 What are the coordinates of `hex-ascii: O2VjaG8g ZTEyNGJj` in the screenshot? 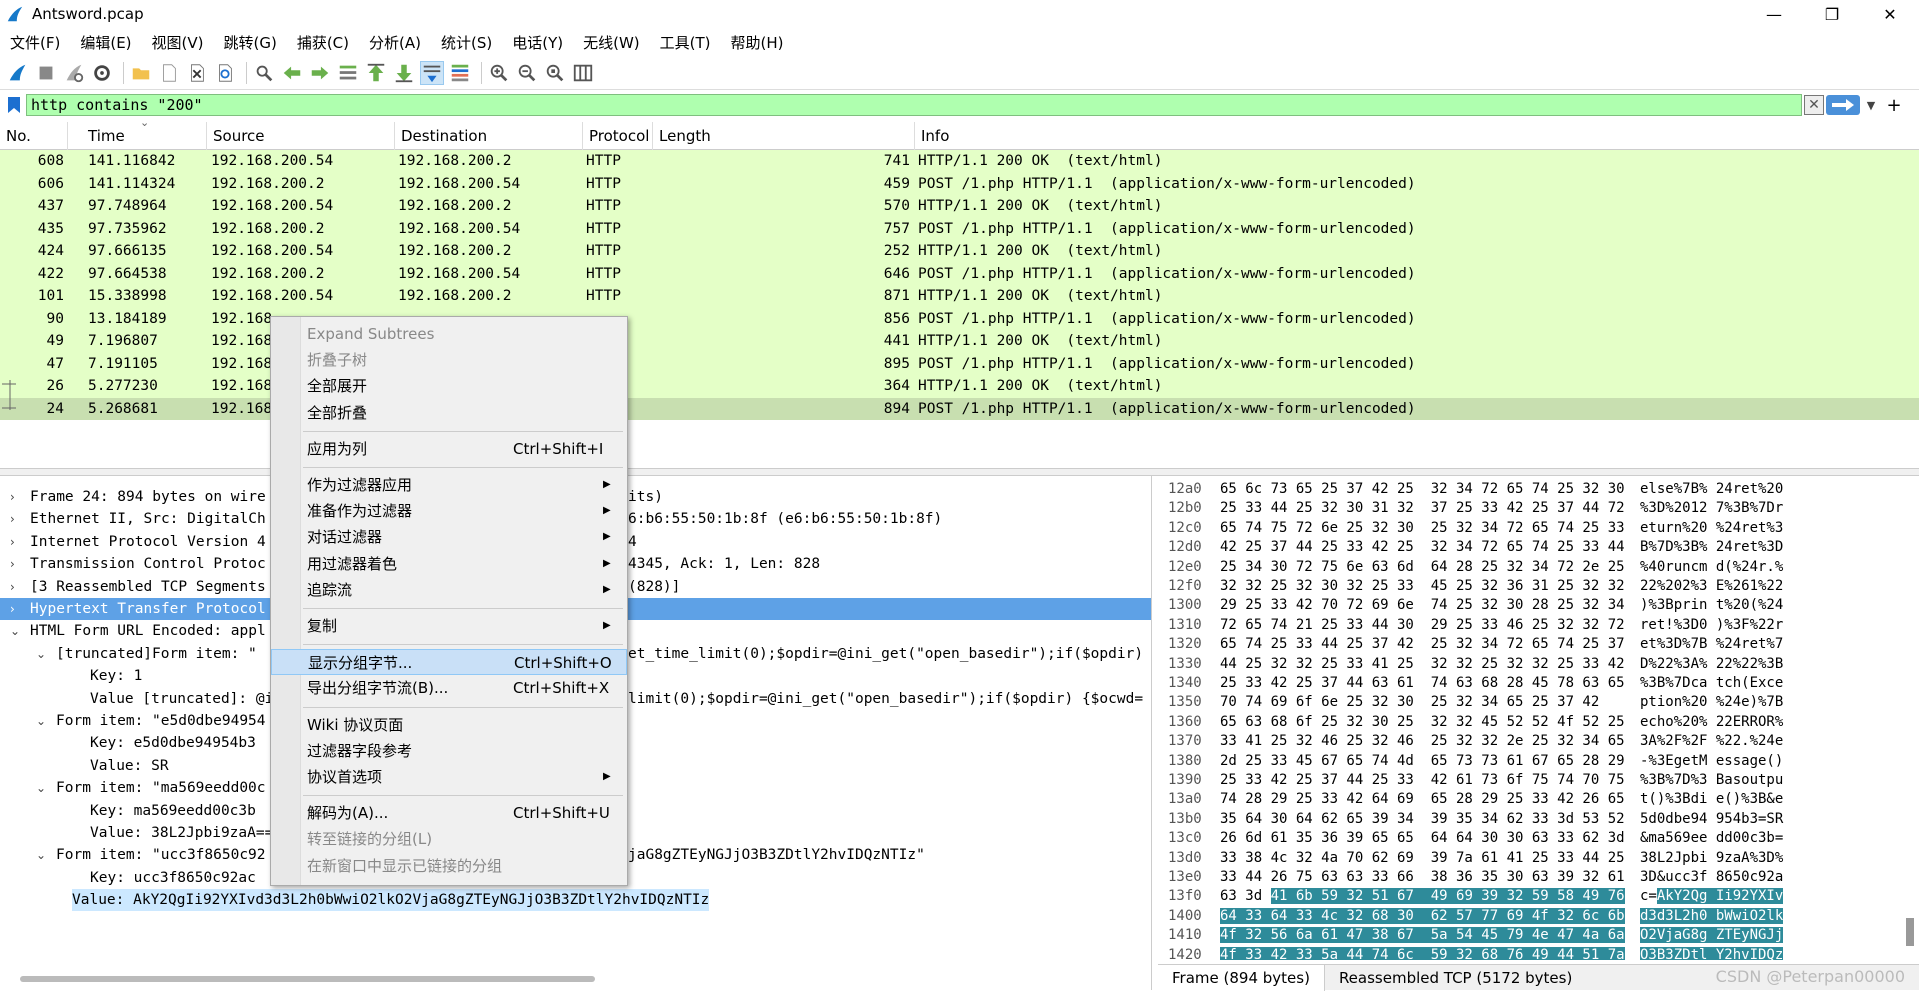 It's located at (1712, 935).